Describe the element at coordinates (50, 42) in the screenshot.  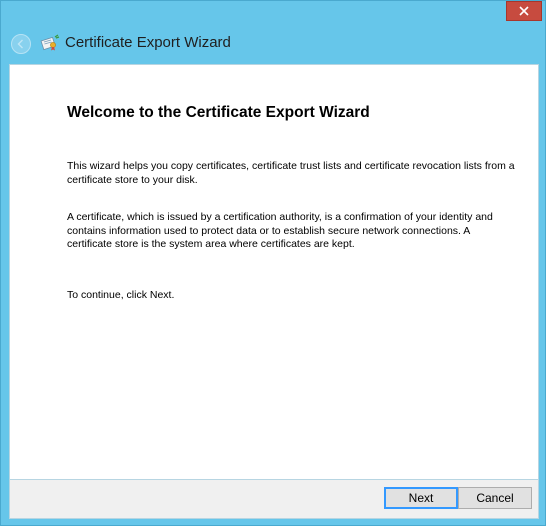
I see `certificate-icon` at that location.